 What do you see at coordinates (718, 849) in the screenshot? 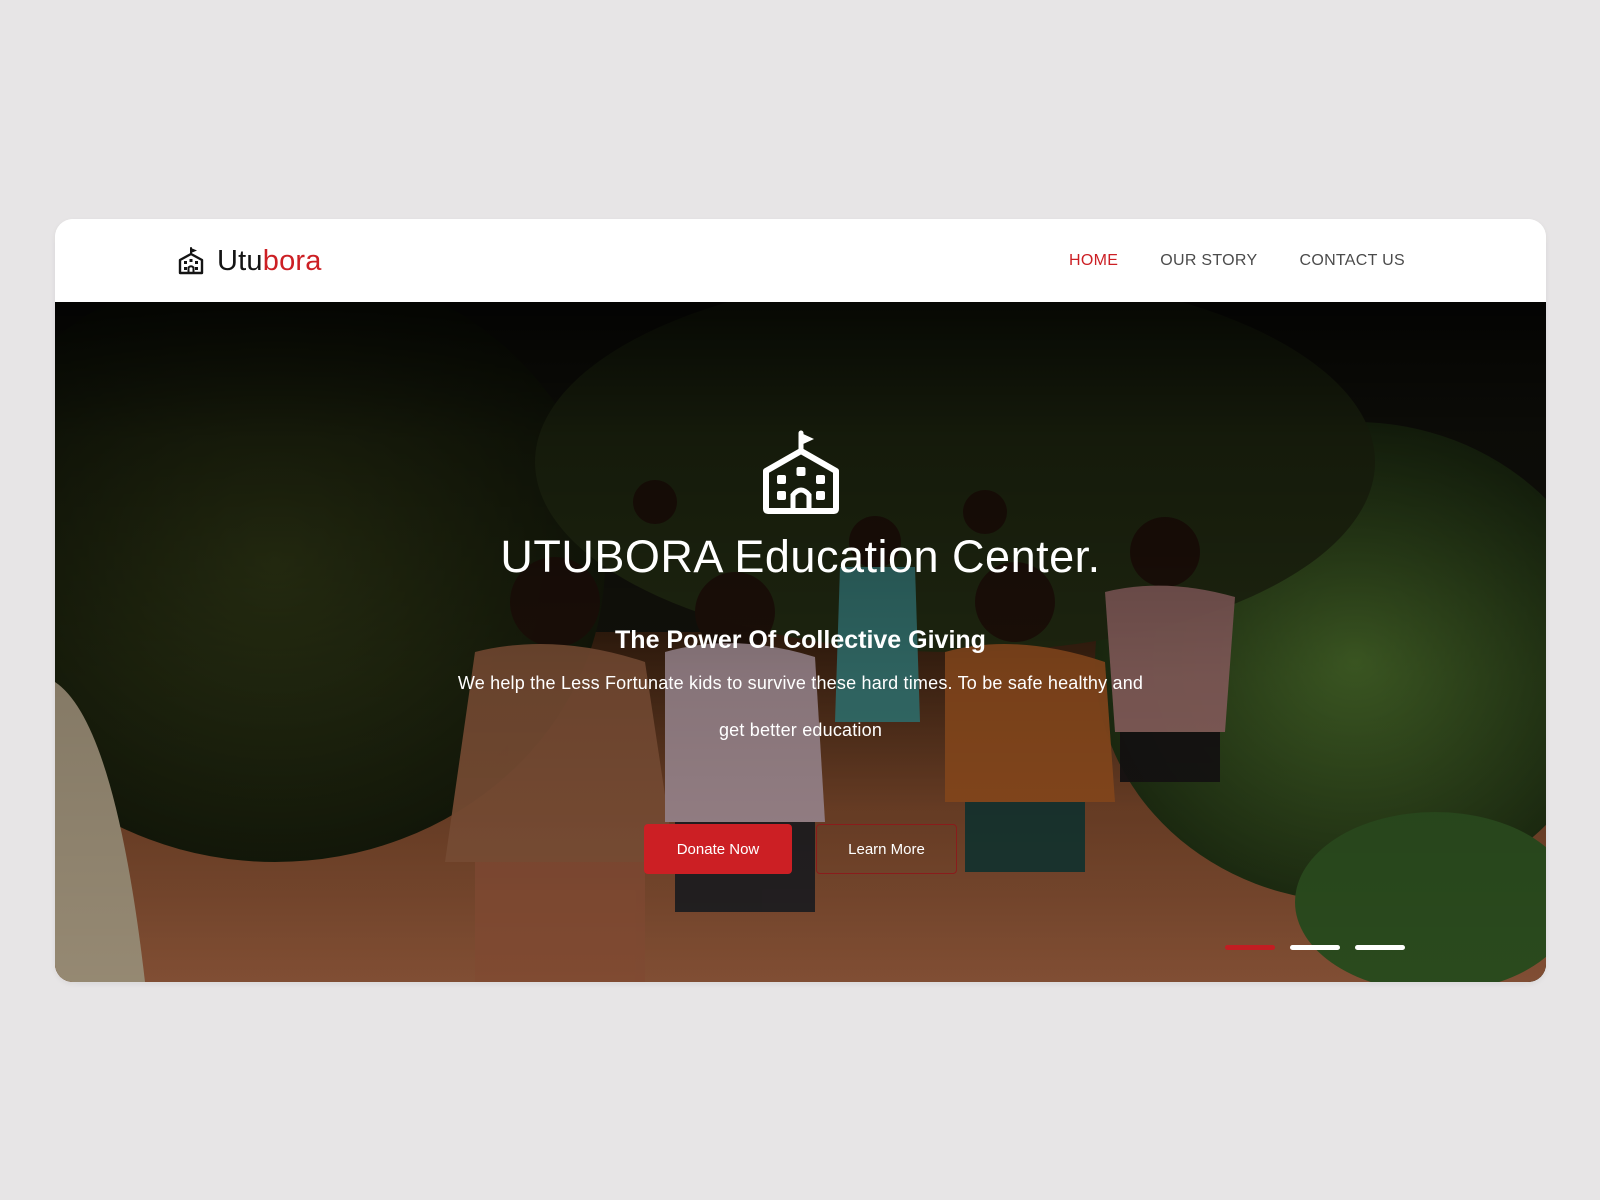
I see `donate-now-button: Donate Now` at bounding box center [718, 849].